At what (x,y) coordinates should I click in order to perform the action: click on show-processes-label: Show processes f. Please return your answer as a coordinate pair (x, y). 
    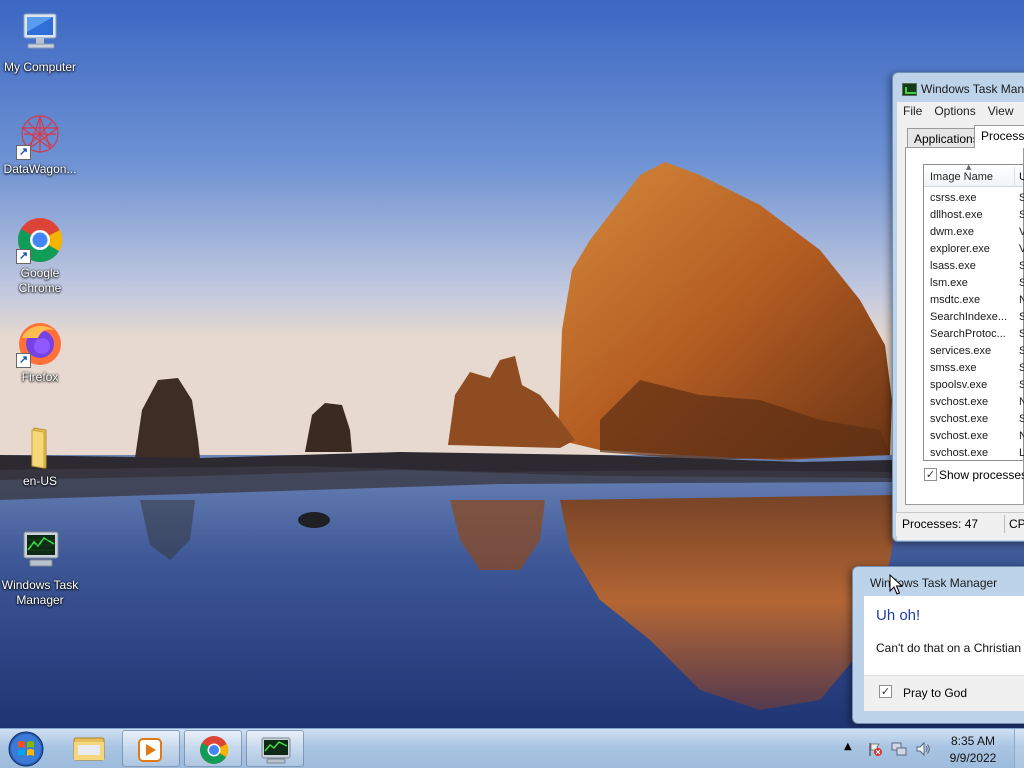
    Looking at the image, I should click on (981, 475).